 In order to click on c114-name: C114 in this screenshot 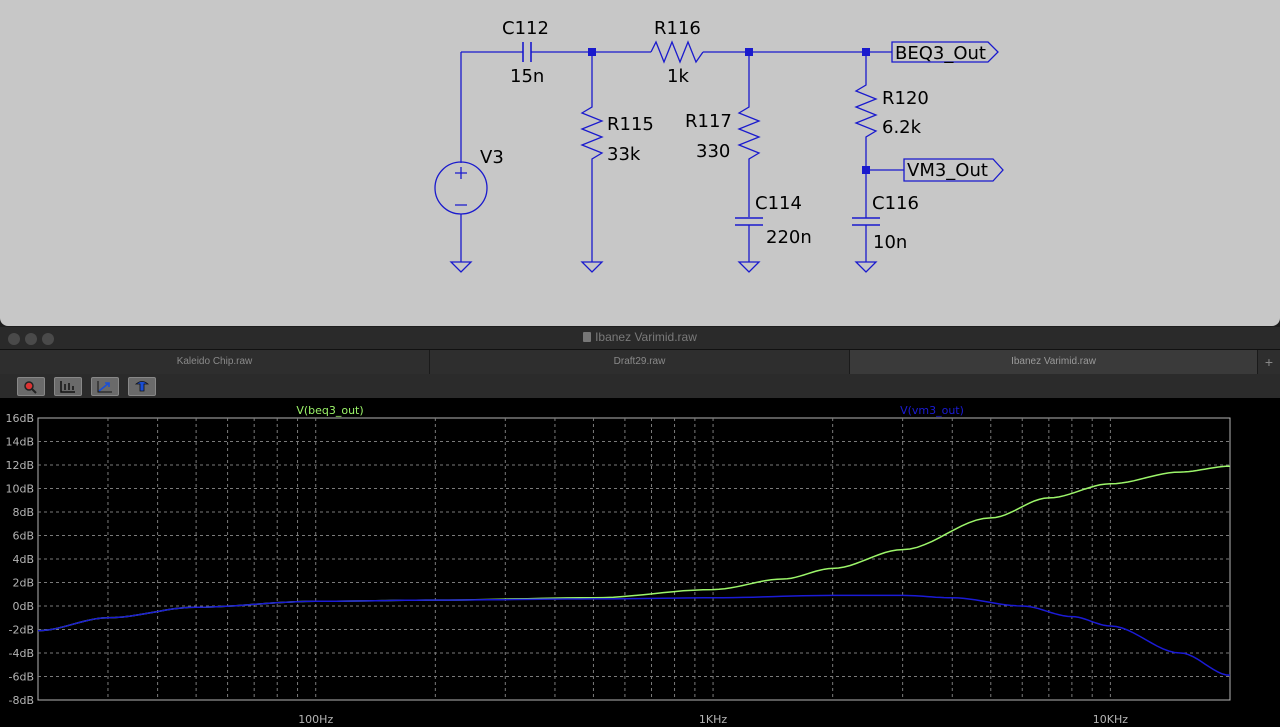, I will do `click(778, 203)`.